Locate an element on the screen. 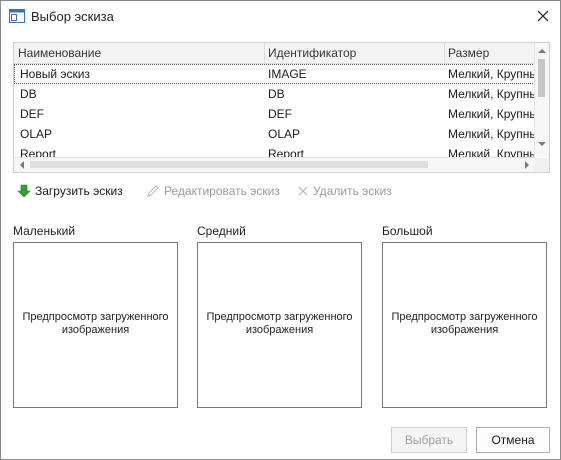 This screenshot has width=561, height=460. scroll-left-icon is located at coordinates (22, 165).